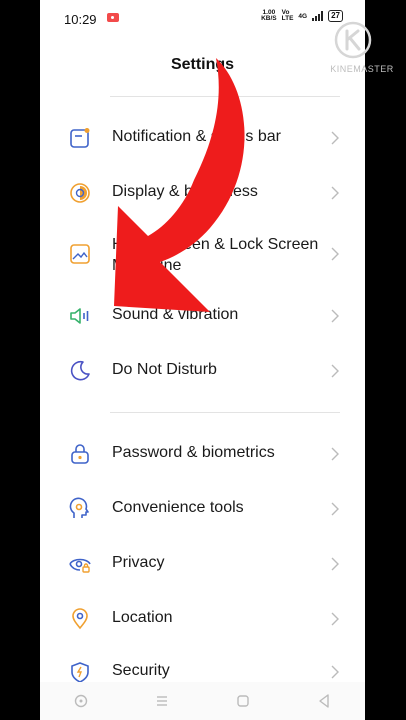 The height and width of the screenshot is (720, 406). What do you see at coordinates (353, 40) in the screenshot?
I see `kinemaster-logo-icon` at bounding box center [353, 40].